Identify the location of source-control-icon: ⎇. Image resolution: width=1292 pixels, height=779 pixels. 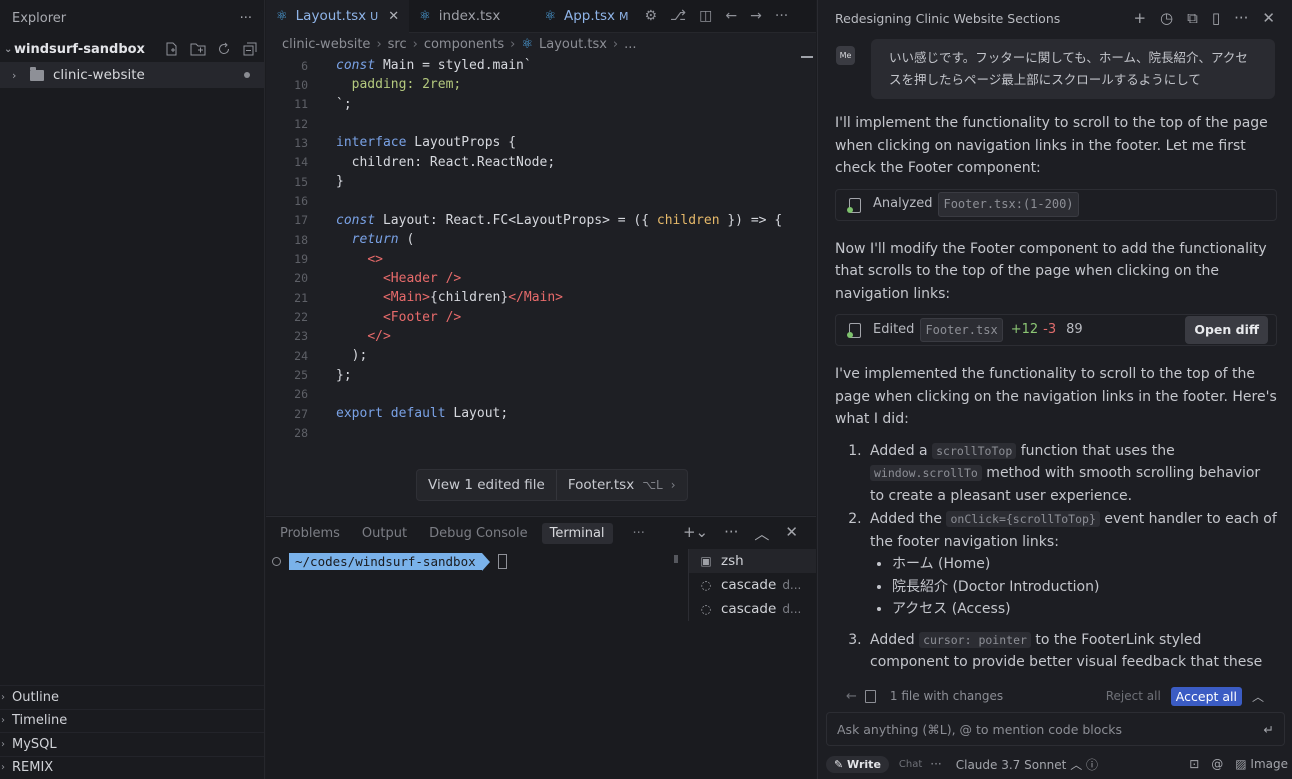
(678, 16).